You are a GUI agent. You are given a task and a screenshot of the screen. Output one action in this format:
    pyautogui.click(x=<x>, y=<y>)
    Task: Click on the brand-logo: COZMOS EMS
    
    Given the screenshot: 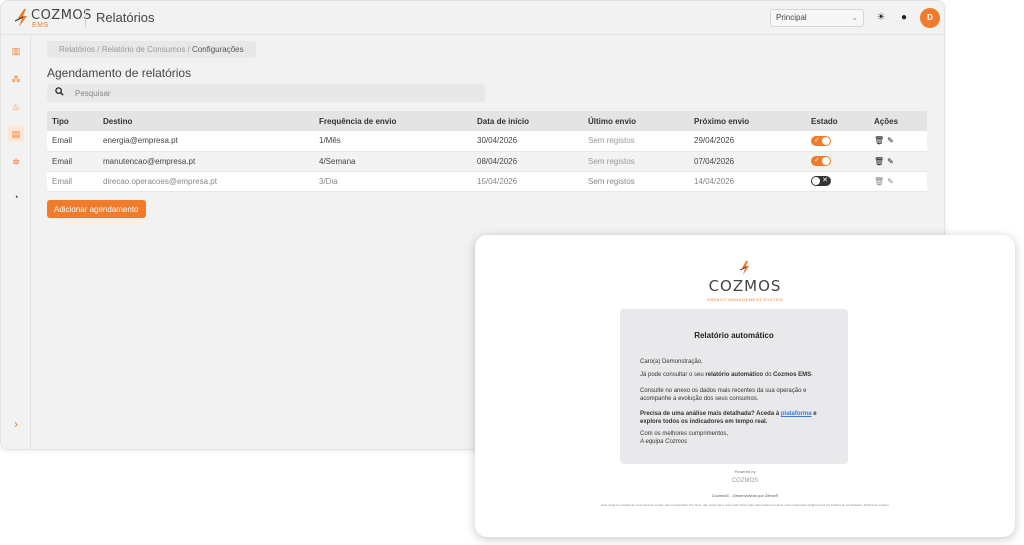 What is the action you would take?
    pyautogui.click(x=53, y=19)
    